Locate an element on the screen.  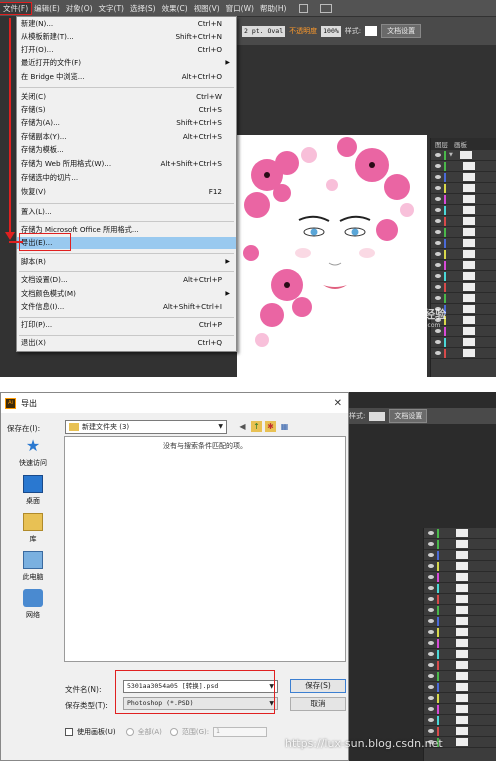
arrange-icon is located at coordinates (326, 8).